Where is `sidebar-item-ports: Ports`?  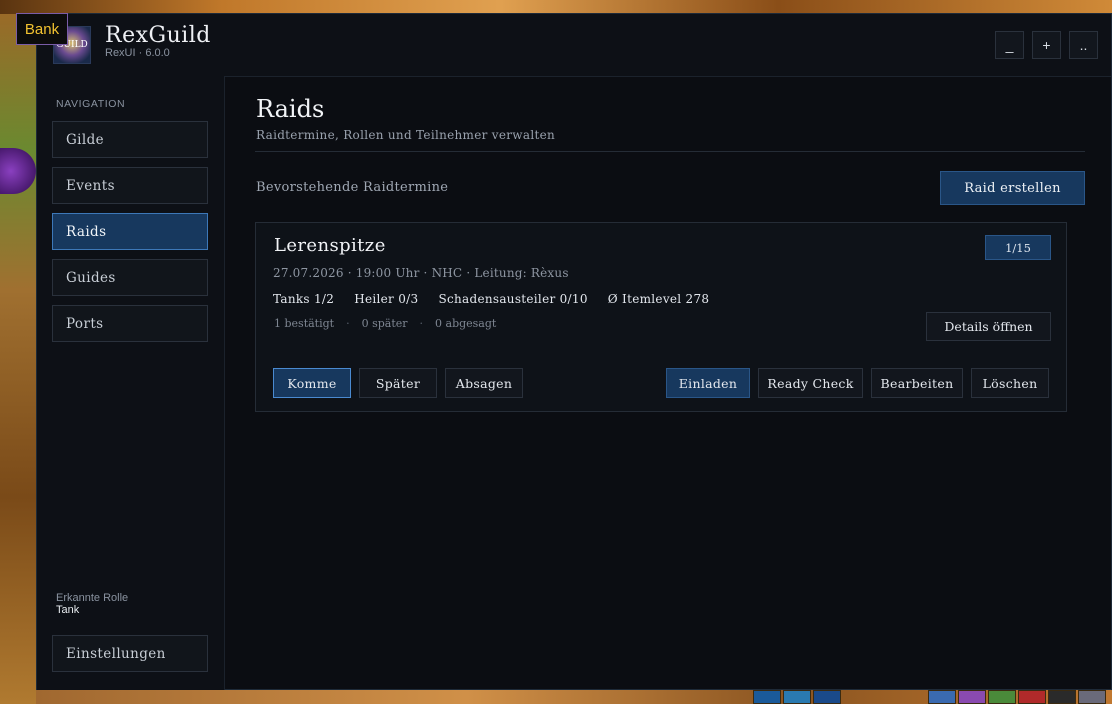
sidebar-item-ports: Ports is located at coordinates (130, 323).